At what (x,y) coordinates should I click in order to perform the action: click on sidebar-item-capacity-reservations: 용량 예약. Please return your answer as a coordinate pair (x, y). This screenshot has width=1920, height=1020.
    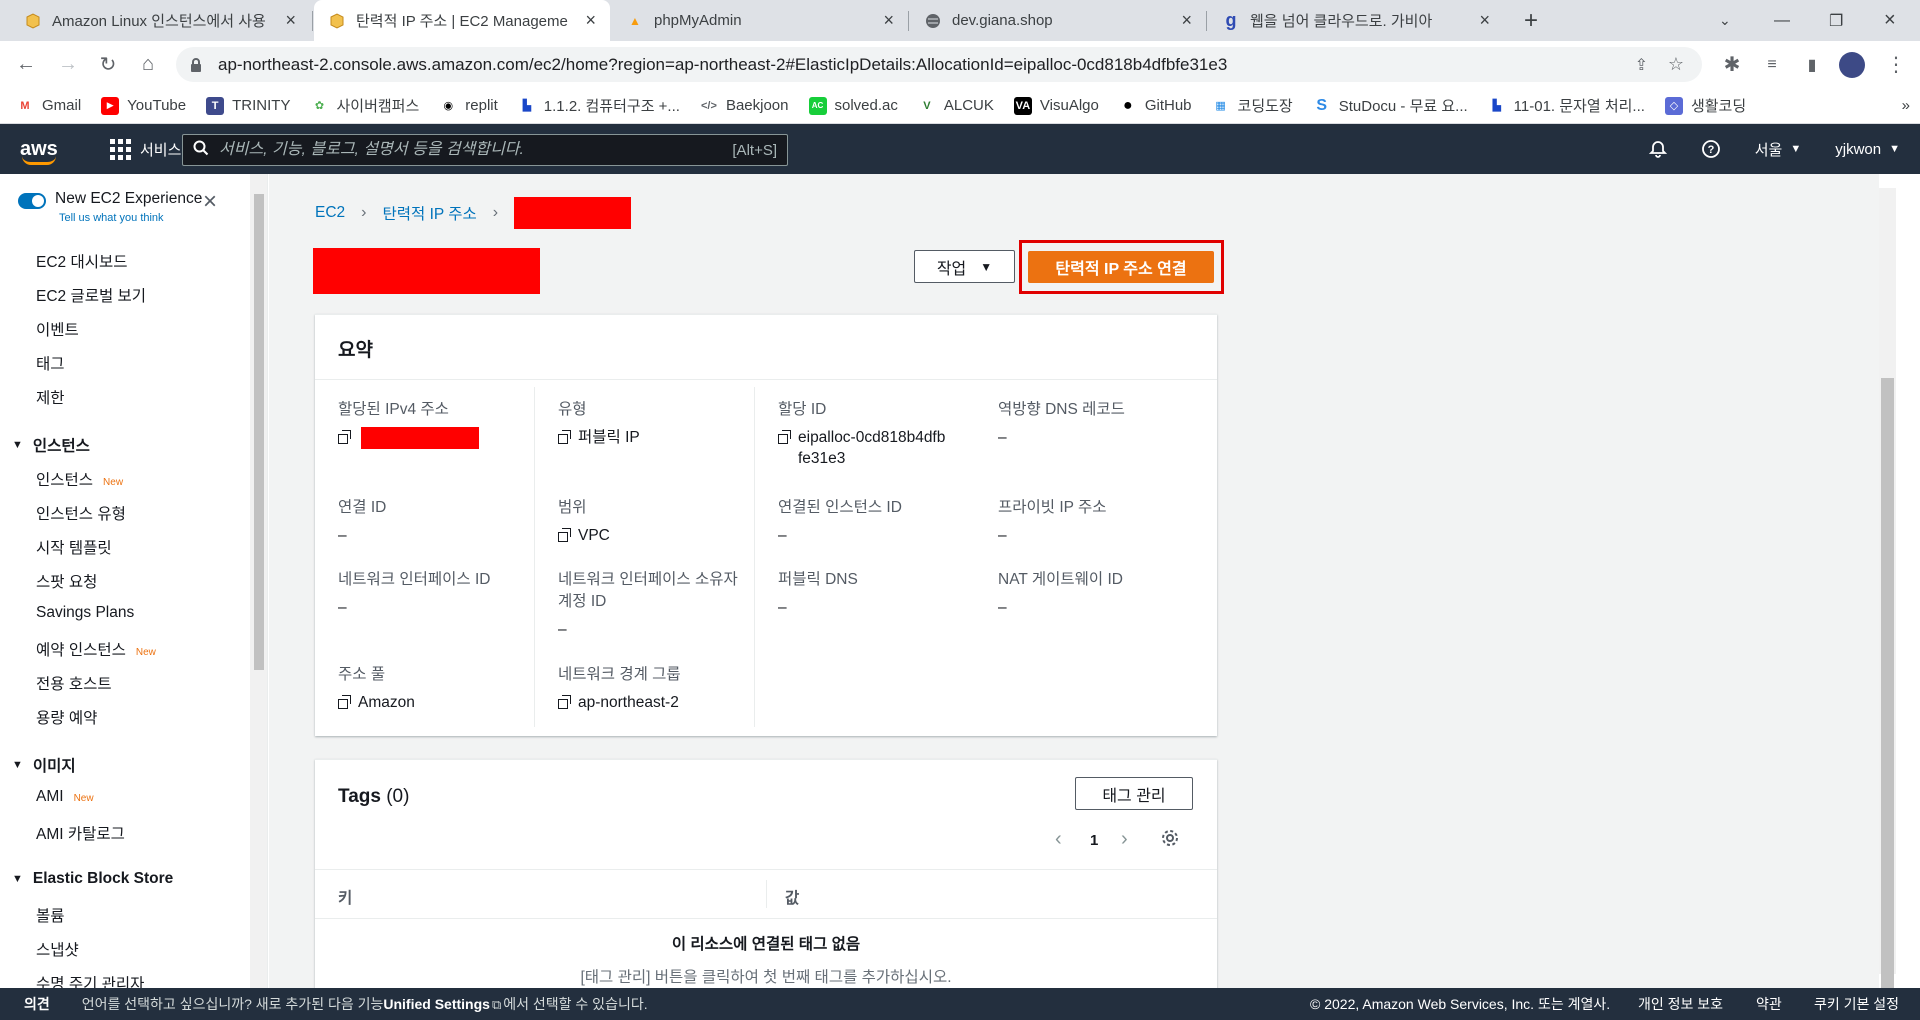
    Looking at the image, I should click on (66, 717).